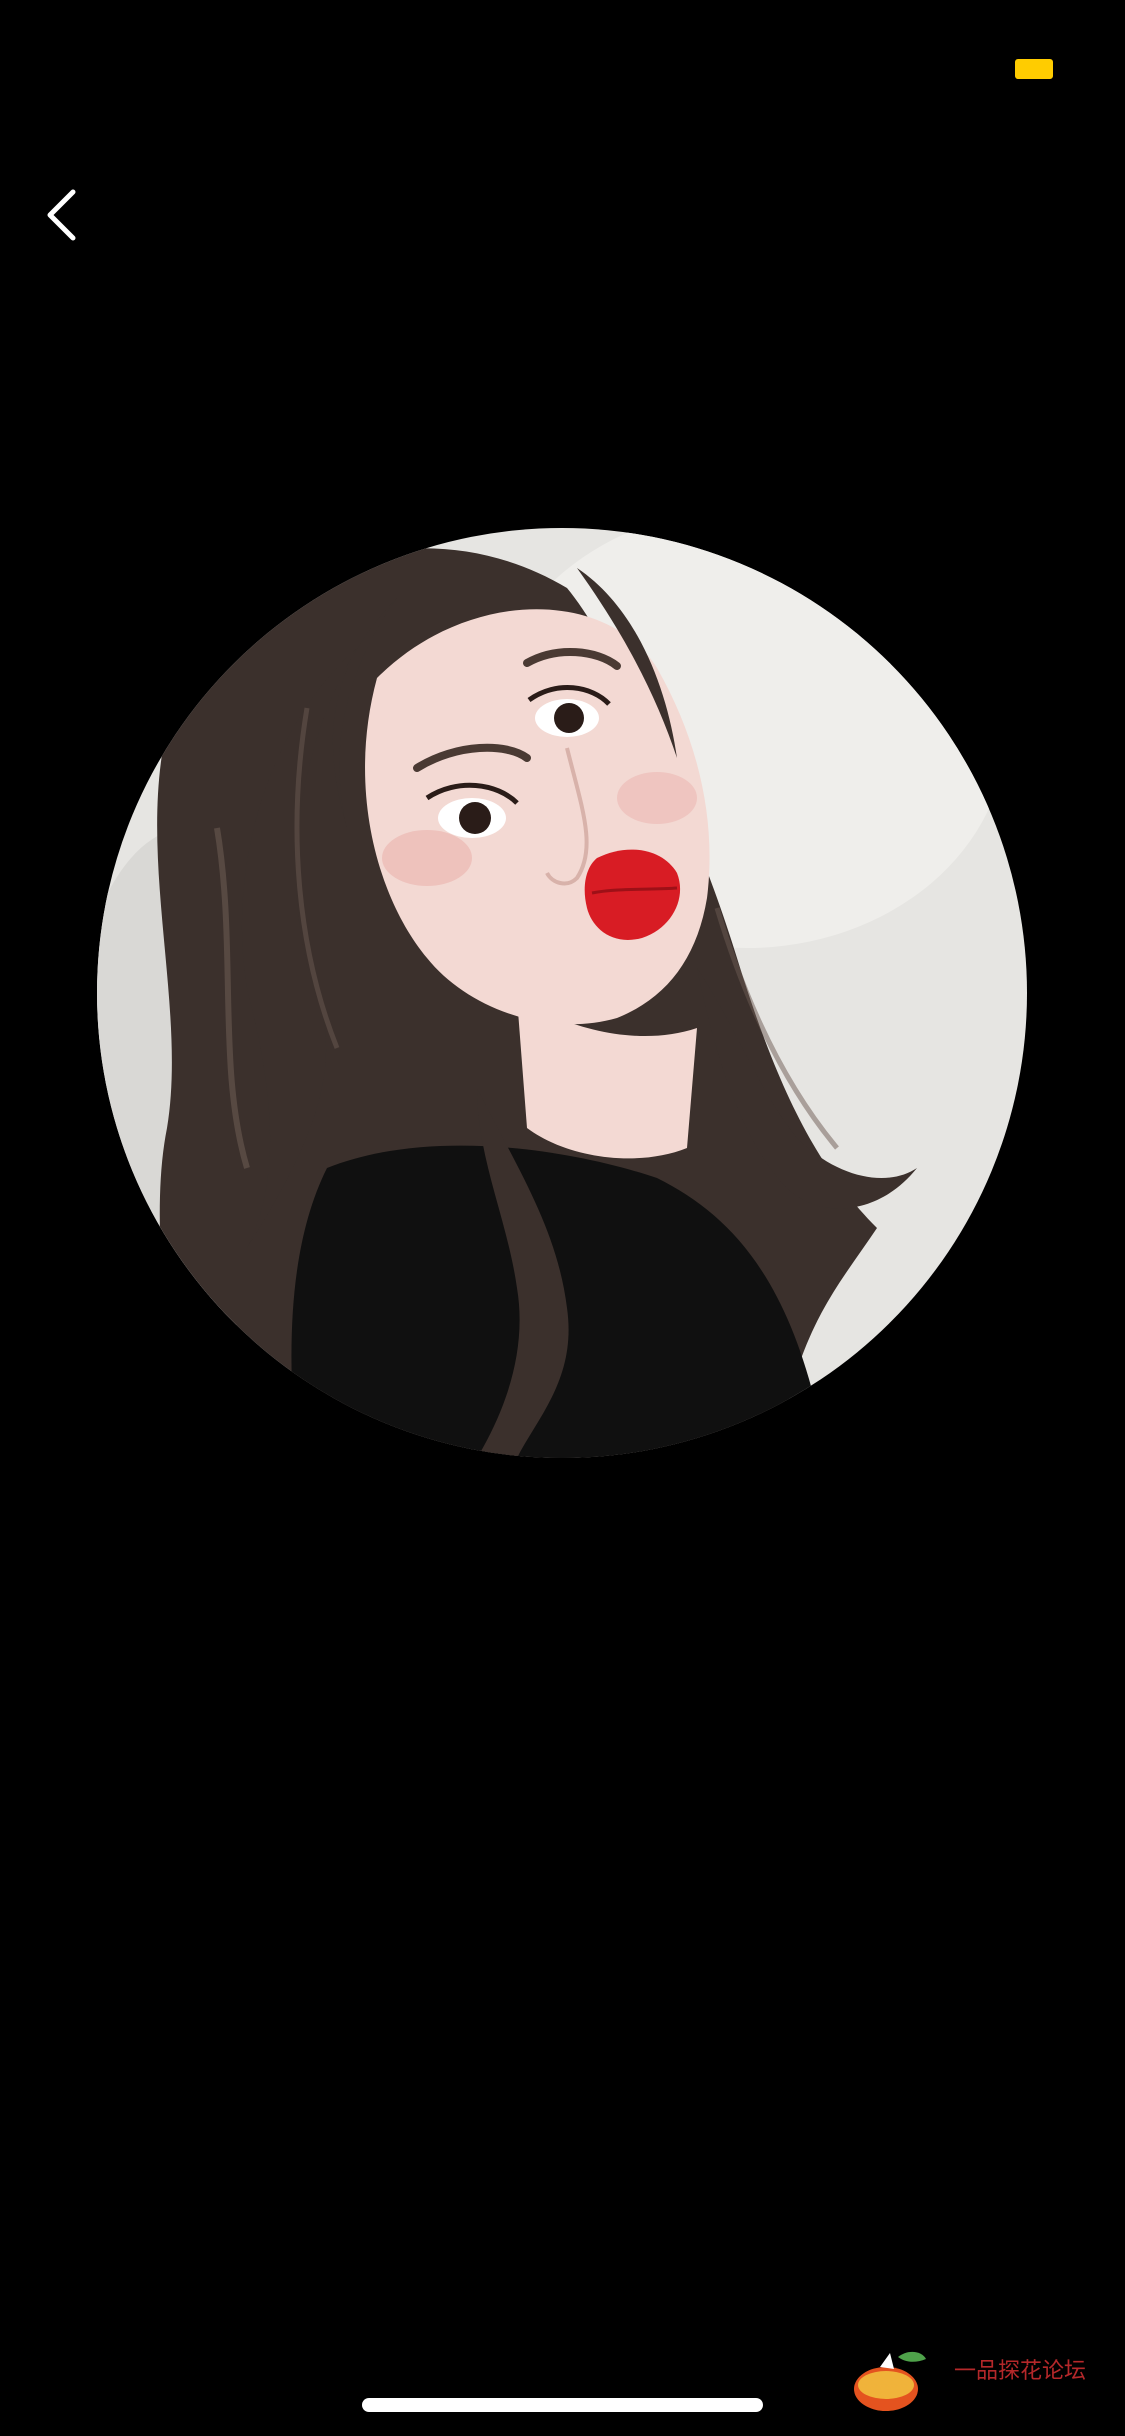 The height and width of the screenshot is (2436, 1125). Describe the element at coordinates (61, 215) in the screenshot. I see `chevron-left-icon` at that location.